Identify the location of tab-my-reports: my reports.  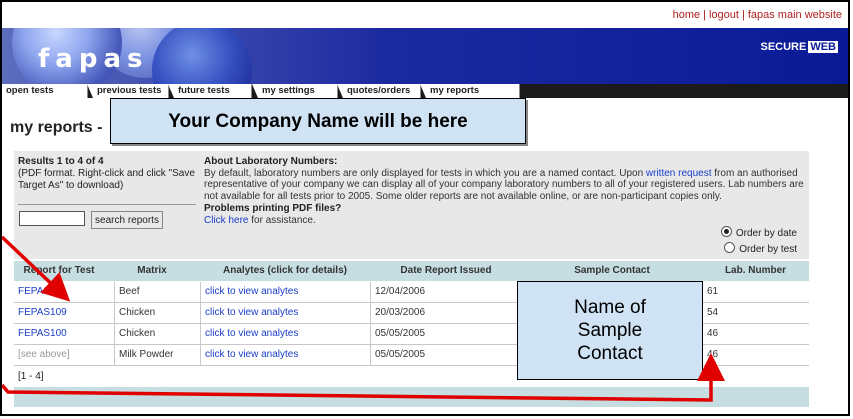
(470, 91).